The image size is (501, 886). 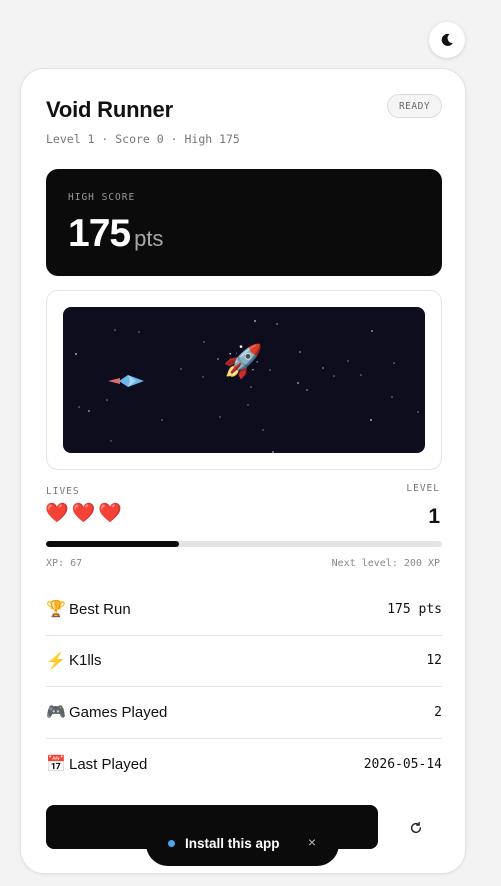 What do you see at coordinates (385, 563) in the screenshot?
I see `next-level-label: Next level: 200 XP` at bounding box center [385, 563].